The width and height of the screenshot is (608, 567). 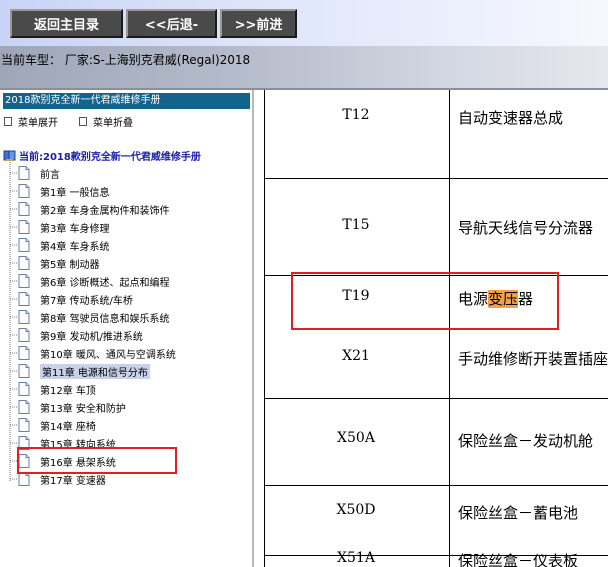 What do you see at coordinates (70, 265) in the screenshot?
I see `tree-item-label: 第5章 制动器` at bounding box center [70, 265].